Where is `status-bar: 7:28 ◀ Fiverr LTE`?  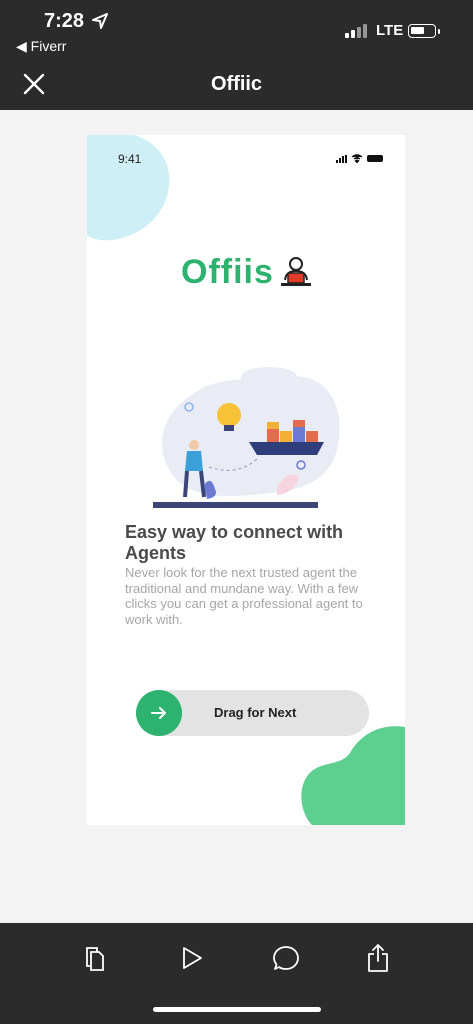
status-bar: 7:28 ◀ Fiverr LTE is located at coordinates (236, 30).